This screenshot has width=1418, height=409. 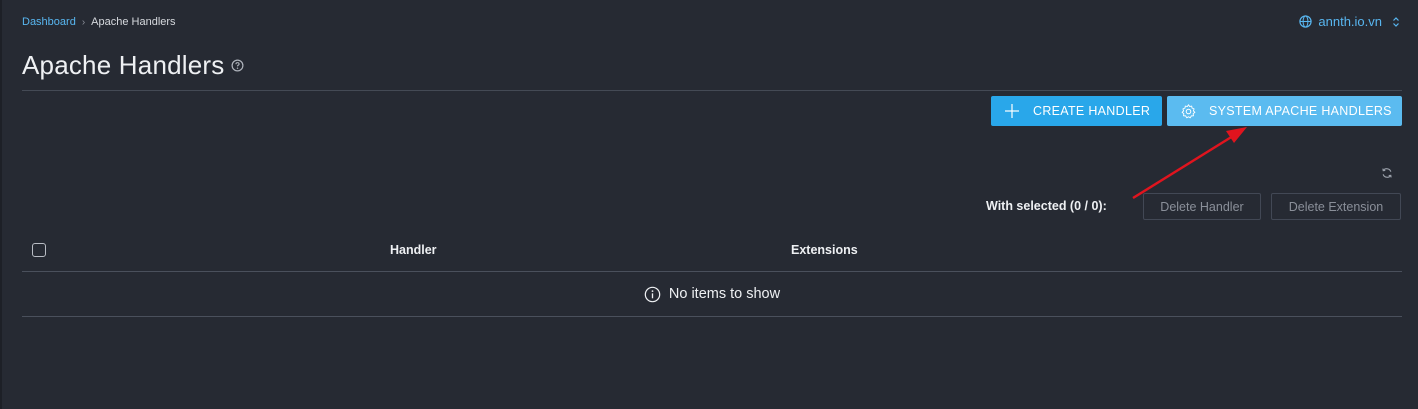 I want to click on page-header: Apache Handlers, so click(x=133, y=65).